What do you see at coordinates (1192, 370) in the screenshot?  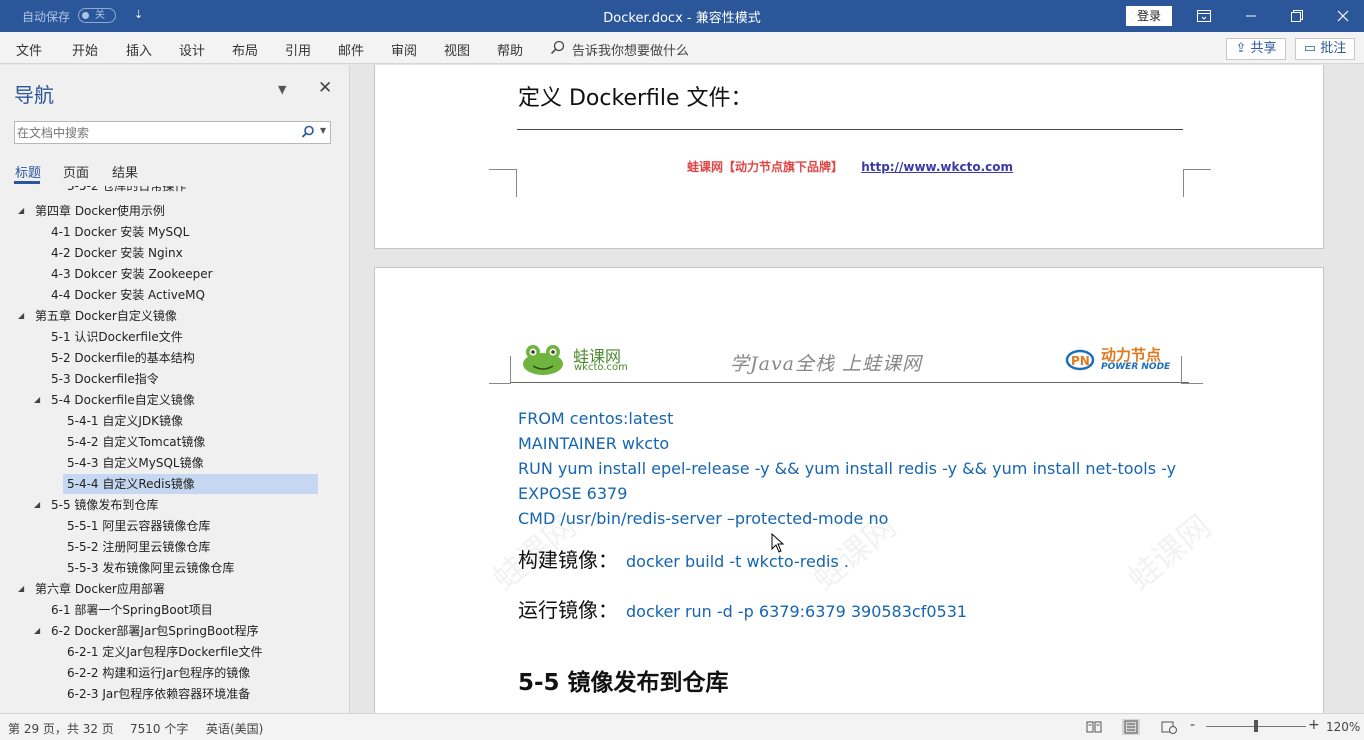 I see `crop-mark` at bounding box center [1192, 370].